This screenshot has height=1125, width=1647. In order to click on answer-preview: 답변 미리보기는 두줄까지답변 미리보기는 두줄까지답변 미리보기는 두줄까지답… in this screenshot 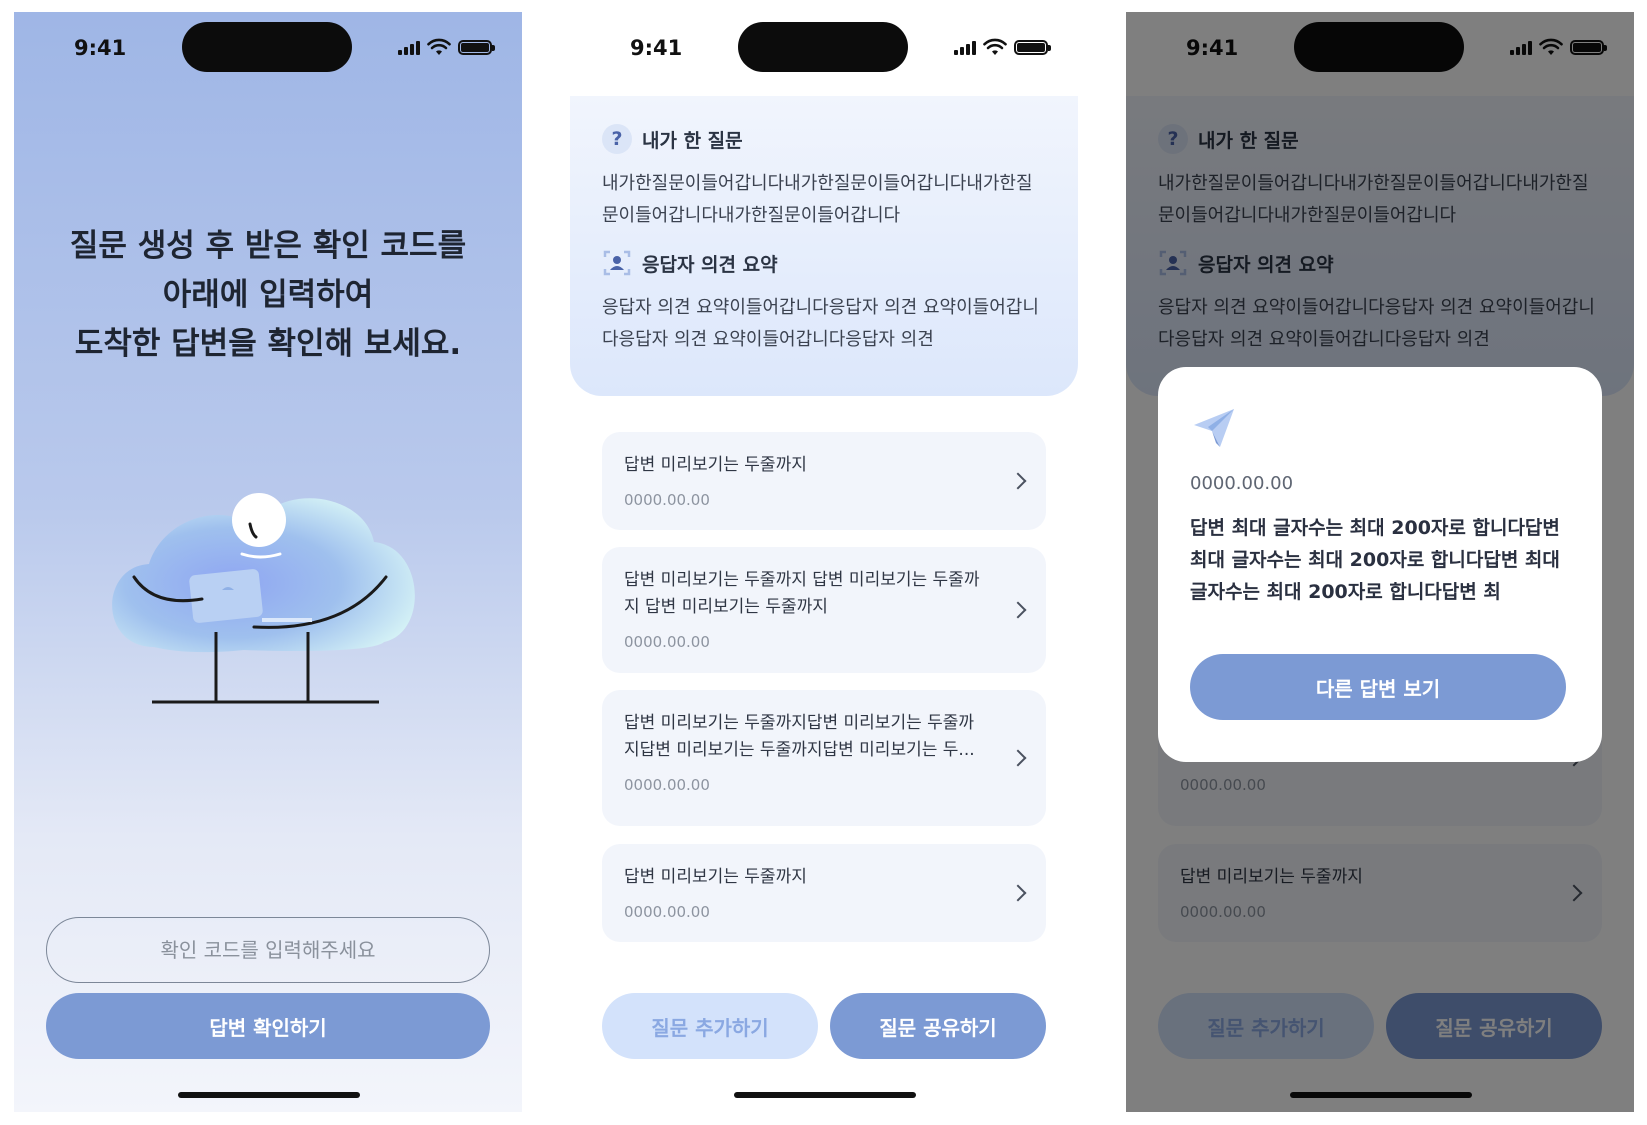, I will do `click(799, 736)`.